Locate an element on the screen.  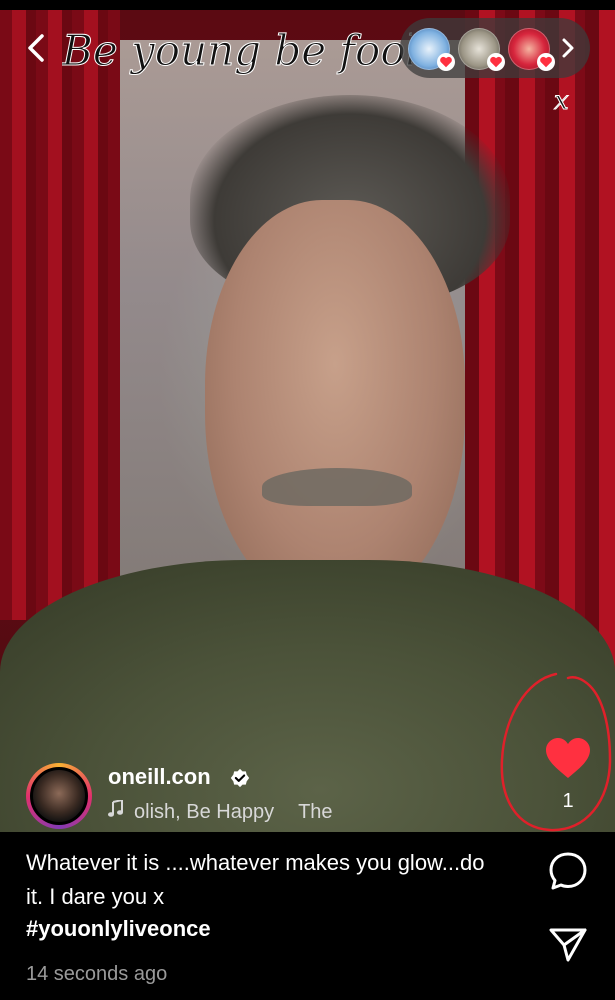
chevron-left-icon is located at coordinates (36, 48).